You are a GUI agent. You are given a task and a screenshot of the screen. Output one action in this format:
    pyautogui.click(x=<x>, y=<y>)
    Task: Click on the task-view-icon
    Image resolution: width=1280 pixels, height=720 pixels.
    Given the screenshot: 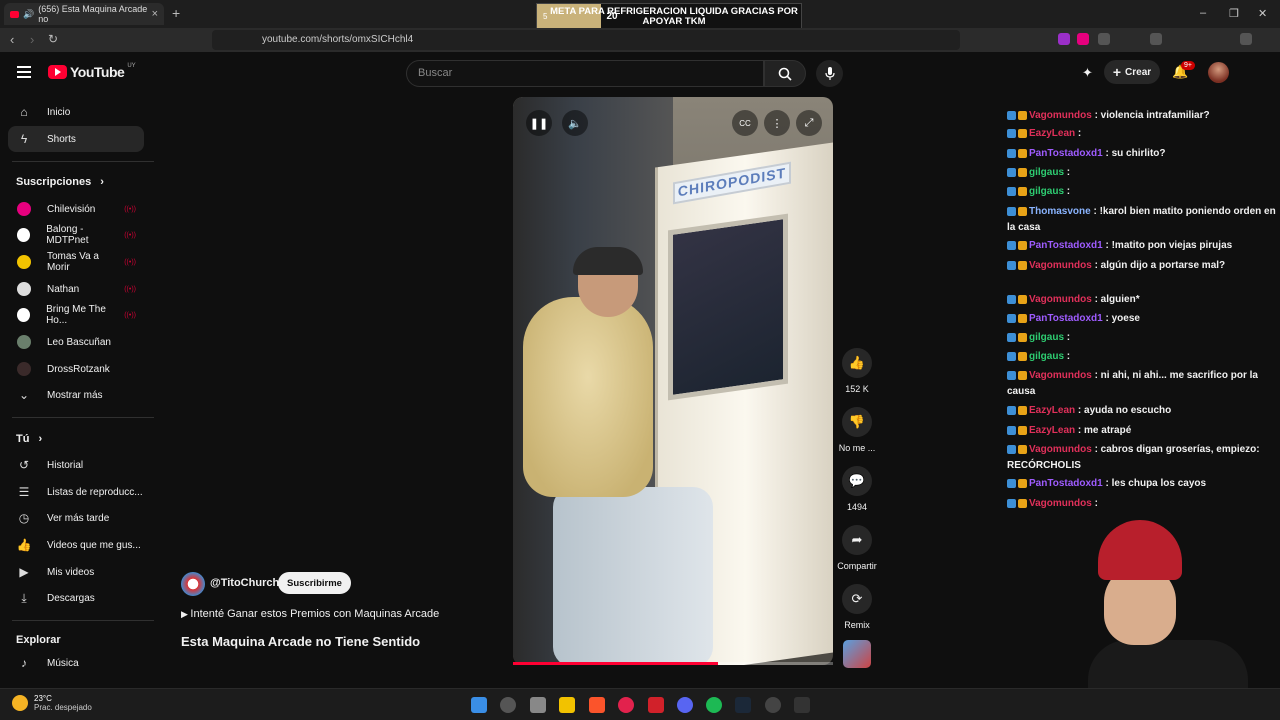 What is the action you would take?
    pyautogui.click(x=538, y=705)
    